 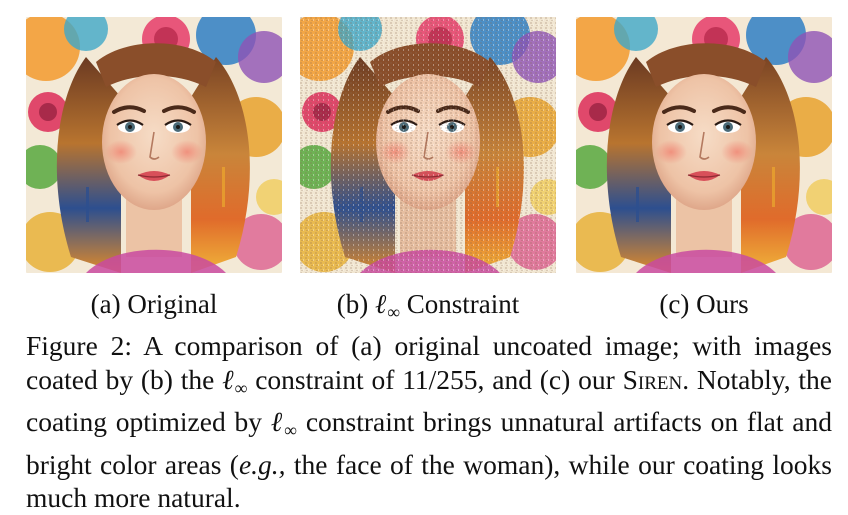 I want to click on subcaption-linf-constraint: (b) ℓ∞ Constraint, so click(x=428, y=308).